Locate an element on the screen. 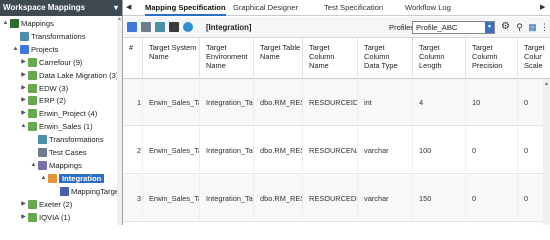  chevron-down-icon: ▼ is located at coordinates (489, 27).